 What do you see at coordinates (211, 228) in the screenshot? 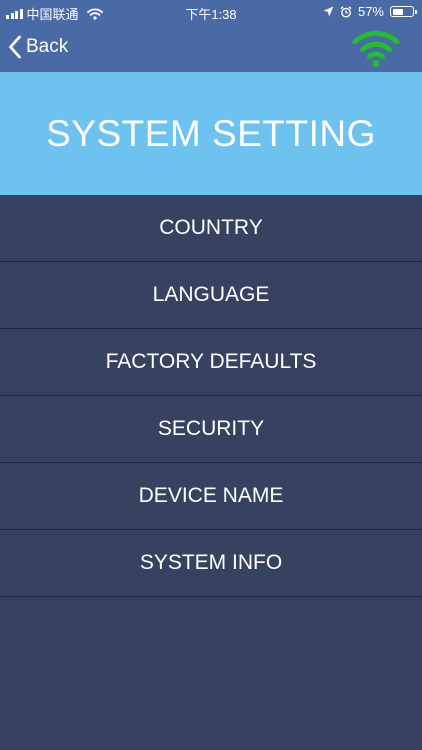
I see `menu-item-country: COUNTRY` at bounding box center [211, 228].